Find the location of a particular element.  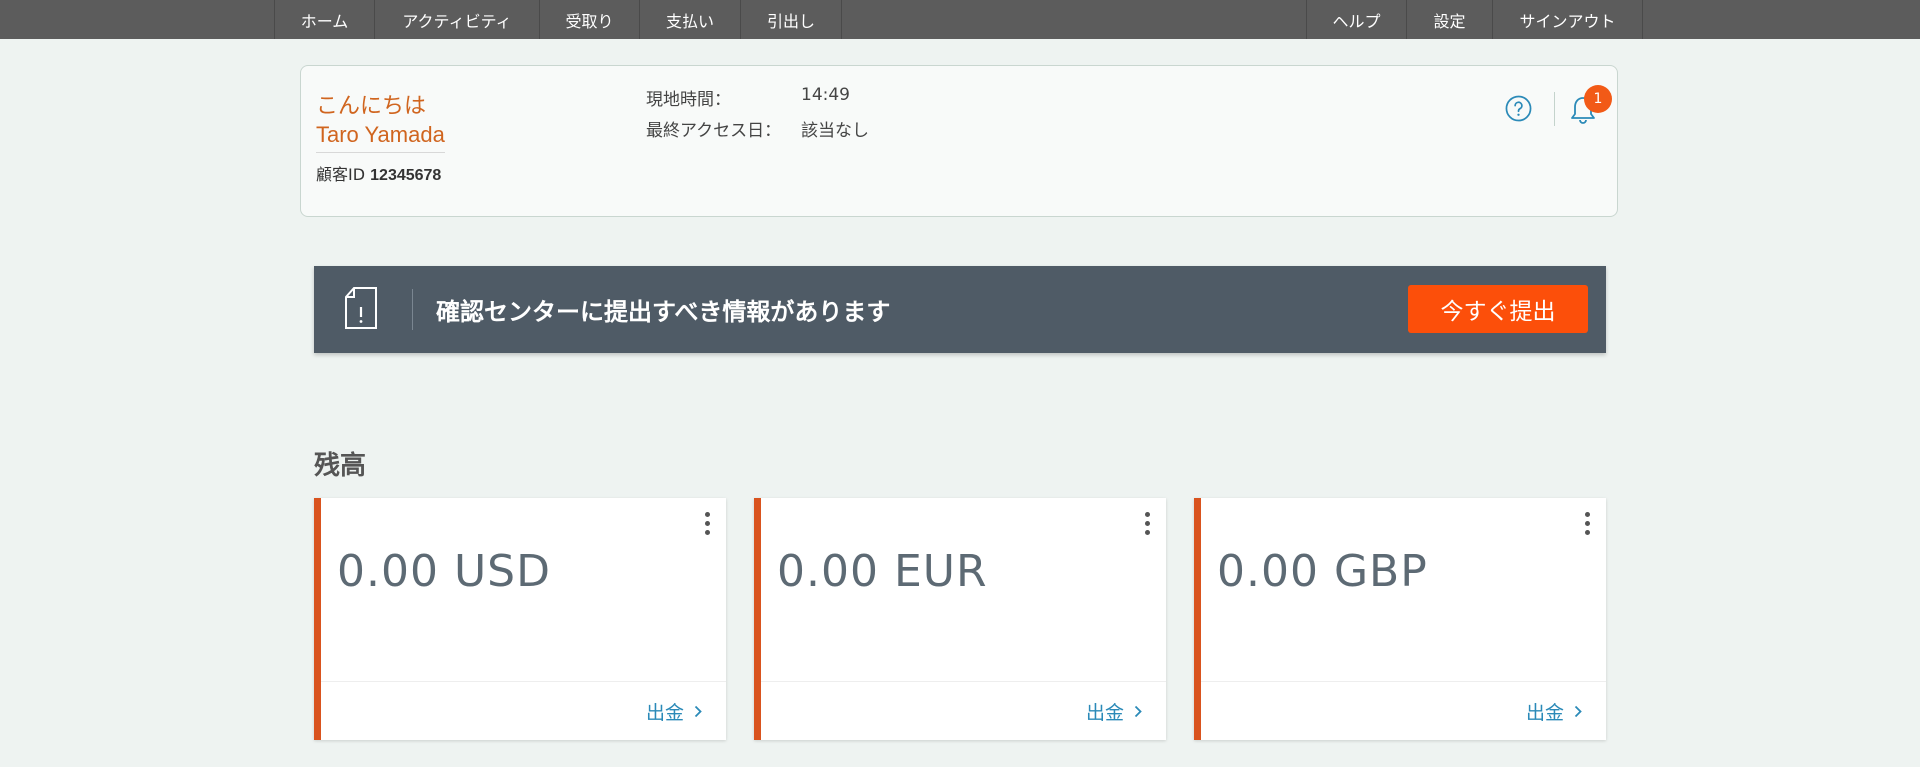

nav-home: ホーム is located at coordinates (325, 19).